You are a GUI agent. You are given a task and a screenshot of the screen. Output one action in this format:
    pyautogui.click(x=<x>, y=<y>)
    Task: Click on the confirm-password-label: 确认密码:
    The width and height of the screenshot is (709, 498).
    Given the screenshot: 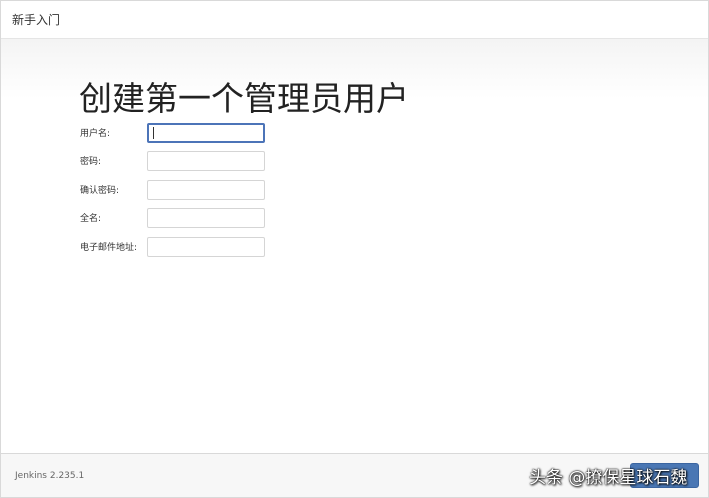 What is the action you would take?
    pyautogui.click(x=100, y=191)
    